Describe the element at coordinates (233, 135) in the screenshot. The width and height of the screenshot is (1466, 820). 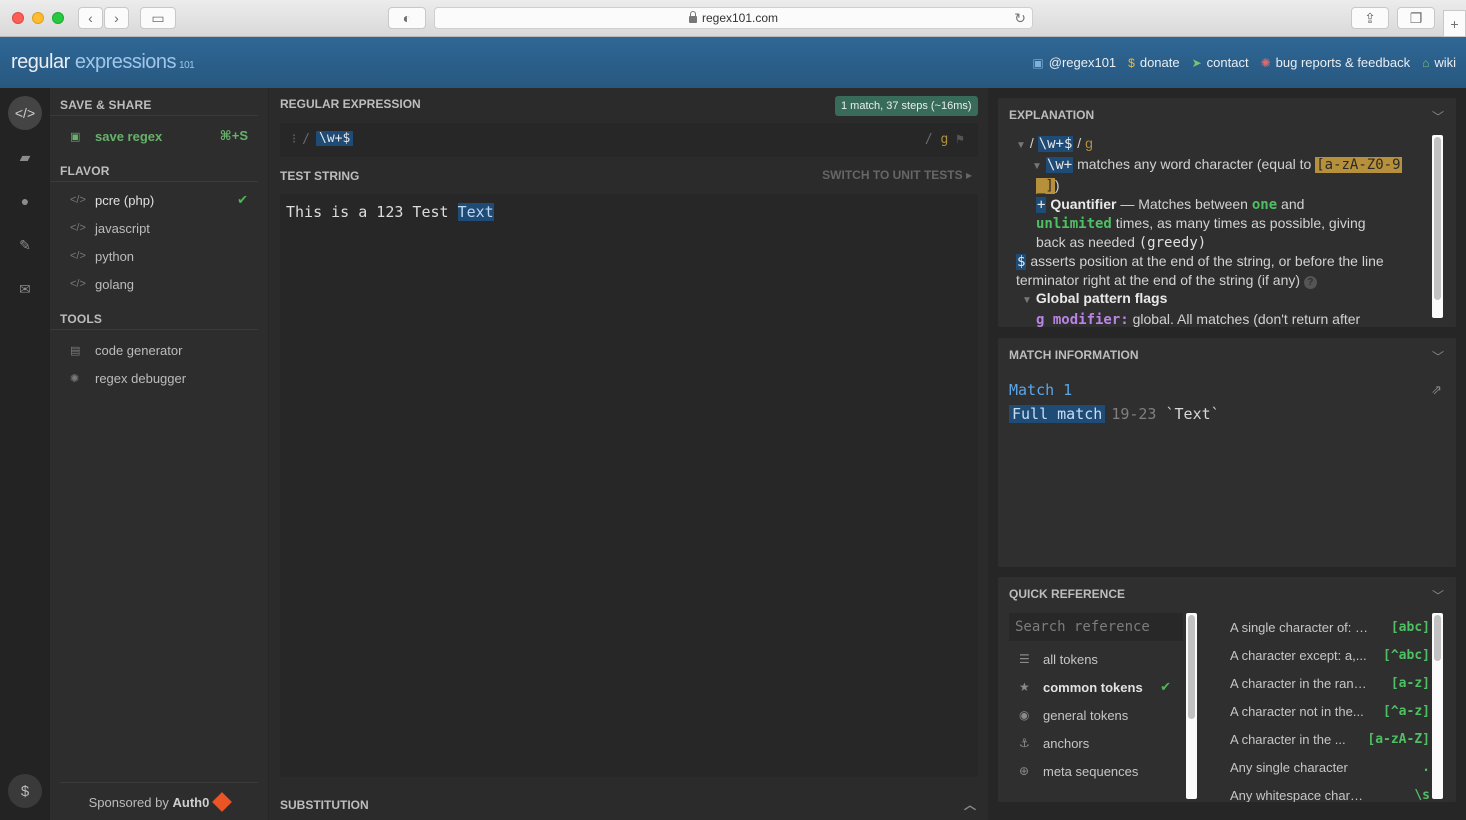
I see `save-shortcut: ⌘+S` at that location.